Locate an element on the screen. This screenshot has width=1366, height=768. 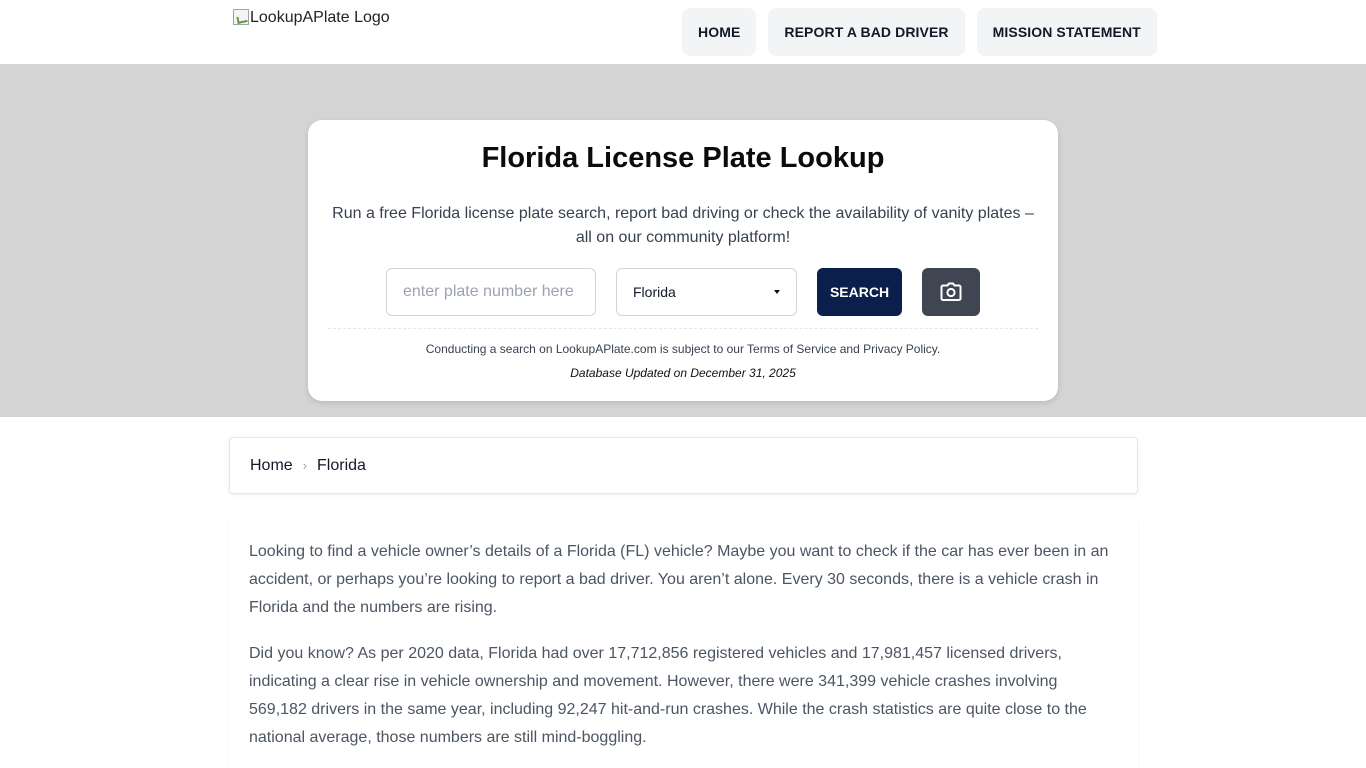
breadcrumb: Home › Florida is located at coordinates (683, 465).